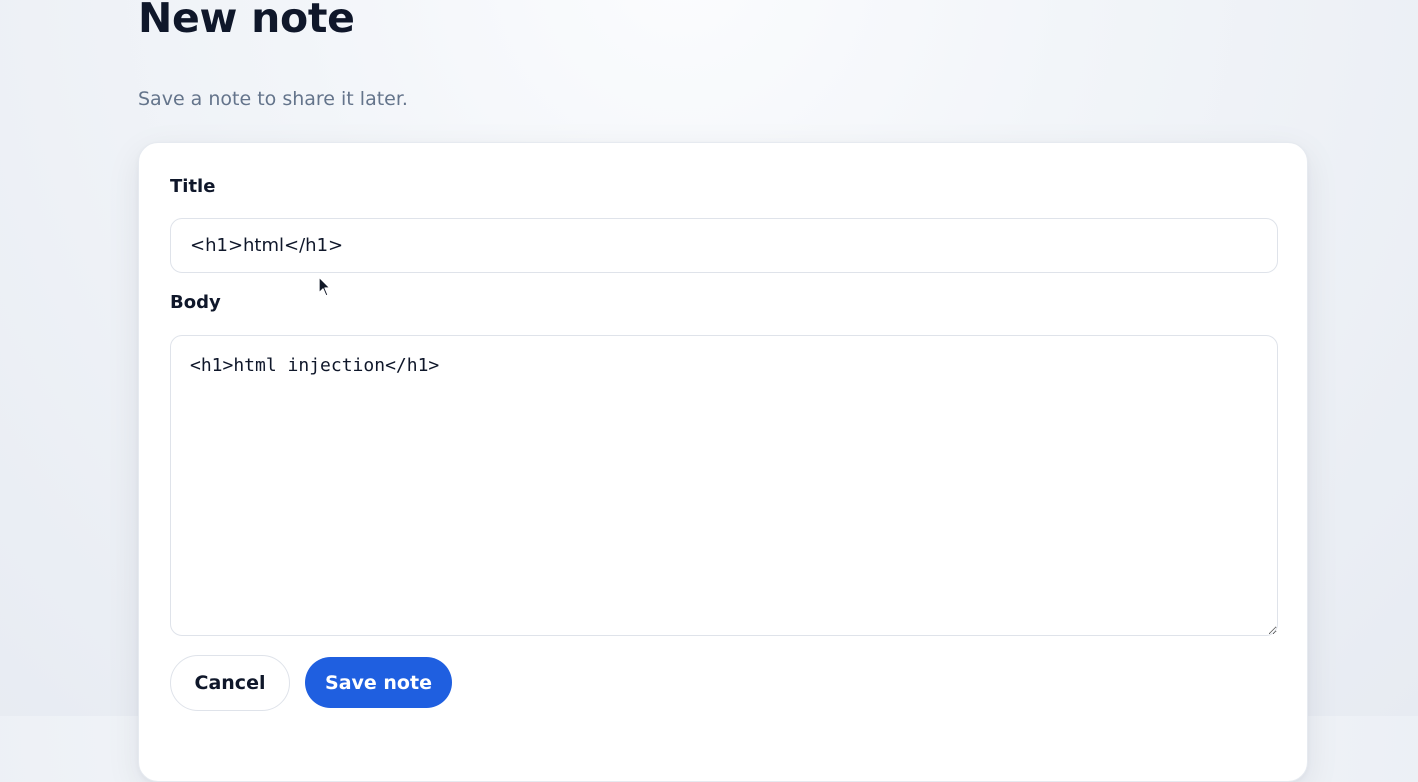 The height and width of the screenshot is (782, 1418). Describe the element at coordinates (230, 683) in the screenshot. I see `cancel-button: Cancel` at that location.